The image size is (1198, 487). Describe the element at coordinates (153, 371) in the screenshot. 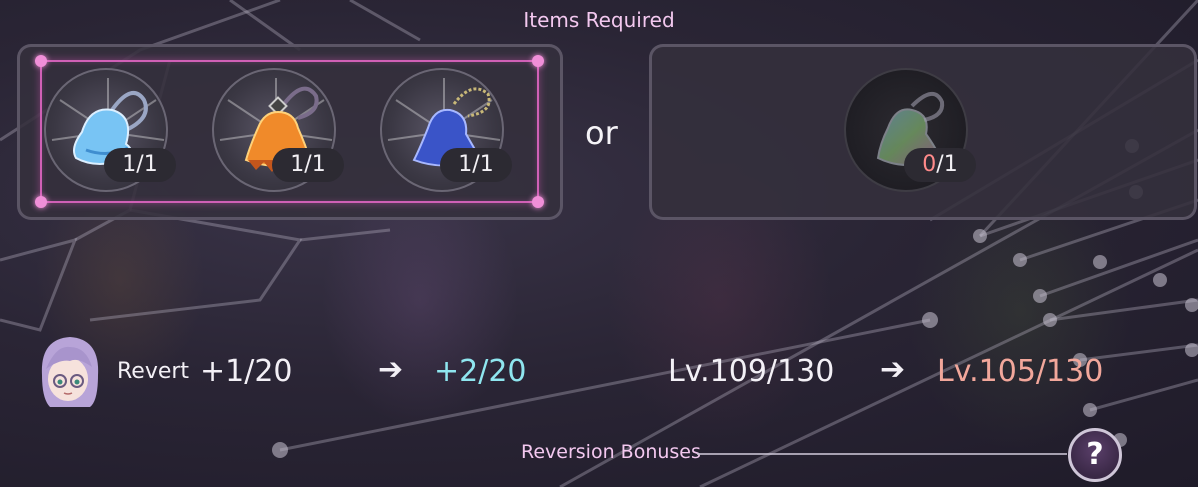

I see `revert-label: Revert` at that location.